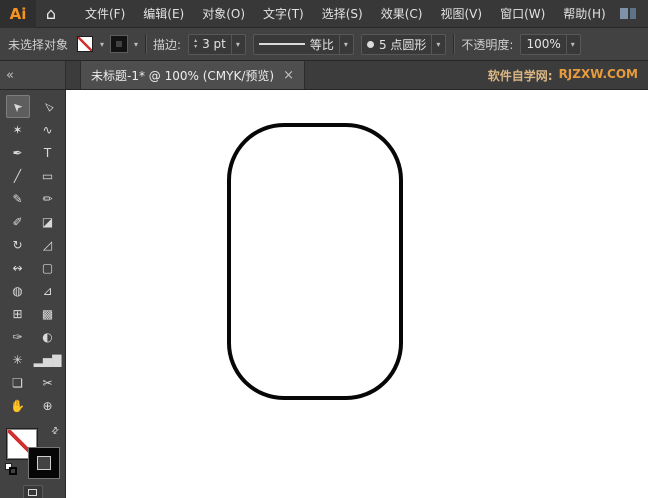  I want to click on menu-item-edit: 编辑(E), so click(163, 14).